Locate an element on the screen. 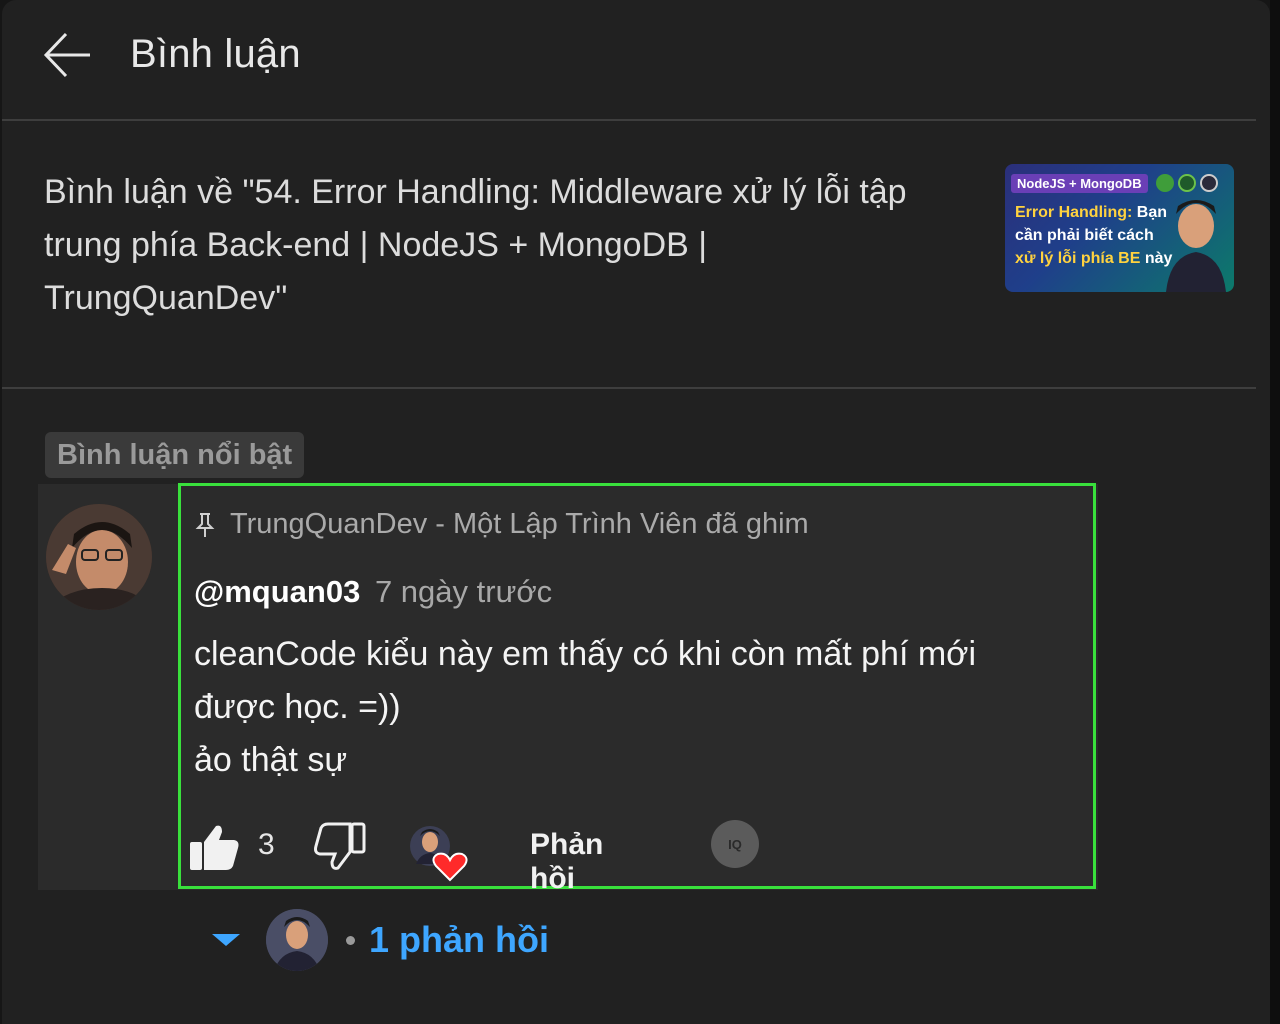 The width and height of the screenshot is (1280, 1024). thumbnail-line-3: xử lý lỗi phía BE này is located at coordinates (1094, 258).